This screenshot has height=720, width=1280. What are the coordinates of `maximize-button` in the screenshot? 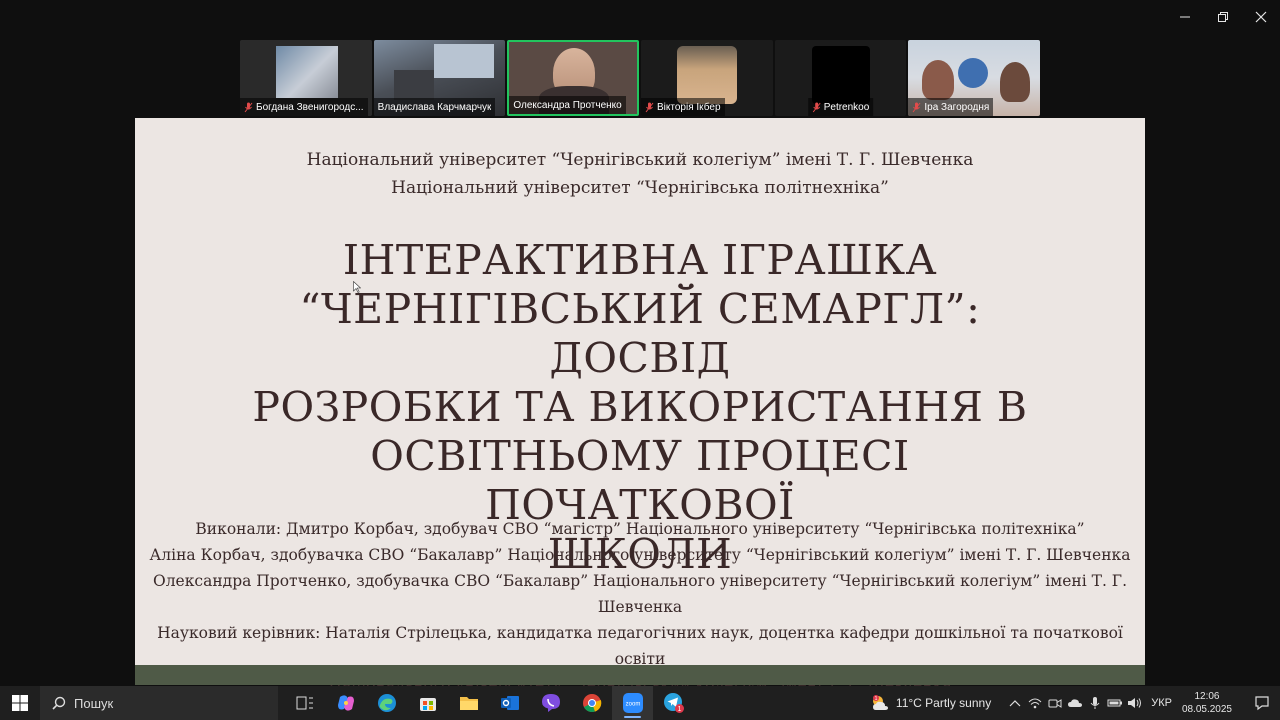 It's located at (1223, 17).